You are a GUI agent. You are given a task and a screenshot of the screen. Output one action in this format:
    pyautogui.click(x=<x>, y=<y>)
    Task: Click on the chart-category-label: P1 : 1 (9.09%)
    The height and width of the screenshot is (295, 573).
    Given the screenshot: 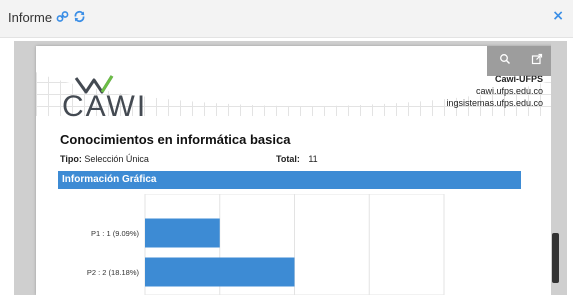 What is the action you would take?
    pyautogui.click(x=115, y=233)
    